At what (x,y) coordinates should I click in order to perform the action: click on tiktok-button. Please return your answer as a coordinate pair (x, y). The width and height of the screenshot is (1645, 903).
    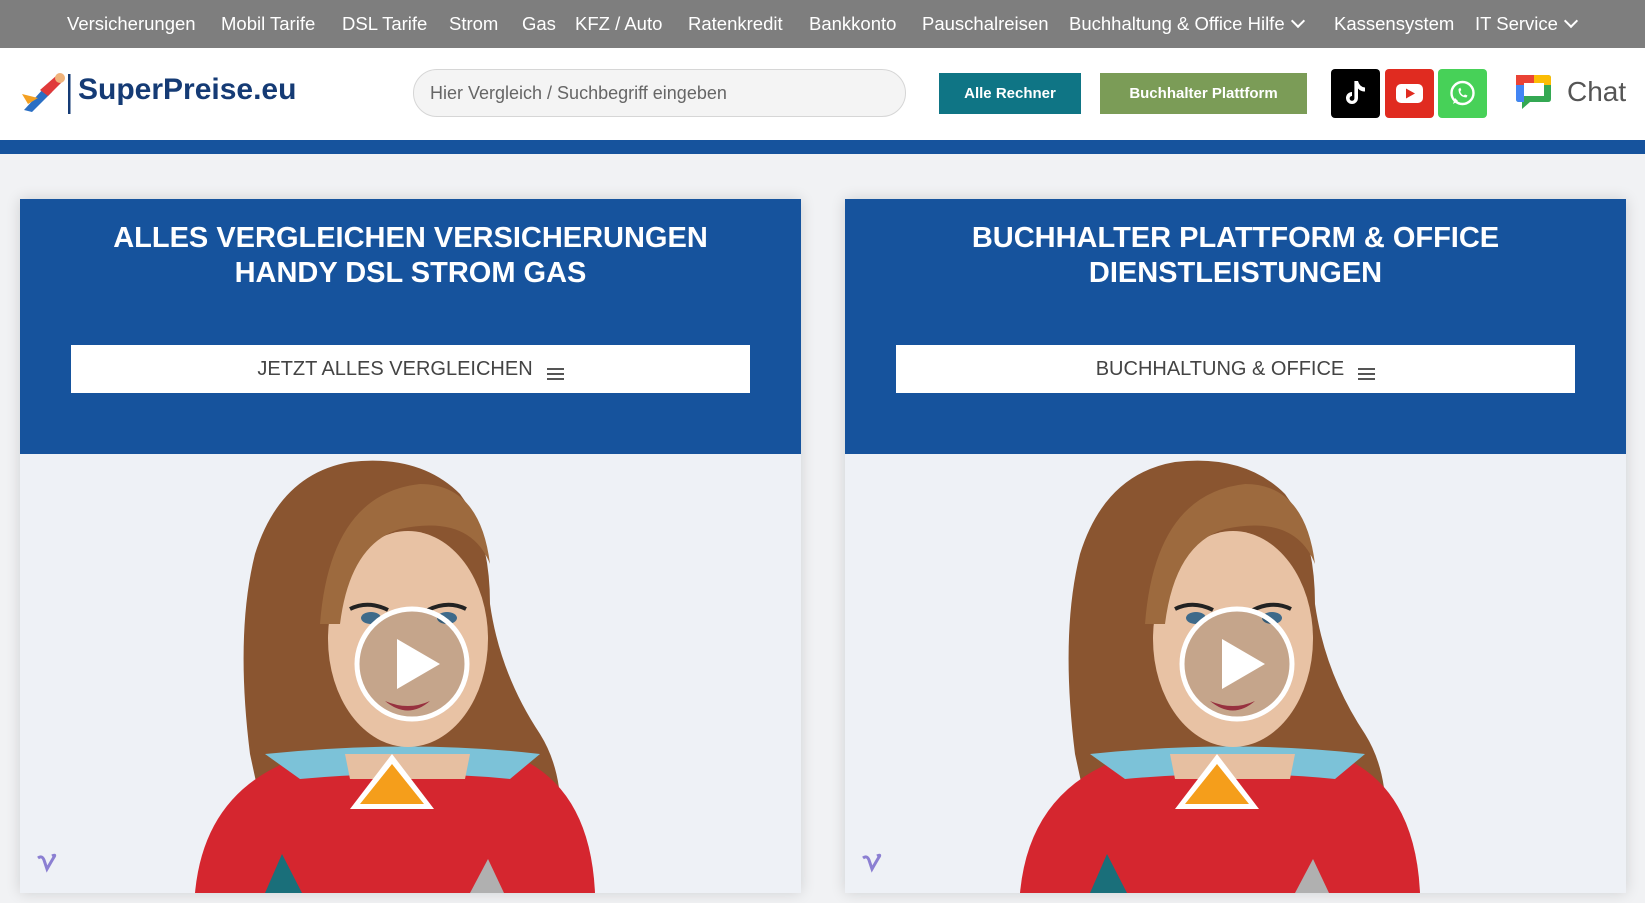
    Looking at the image, I should click on (1355, 93).